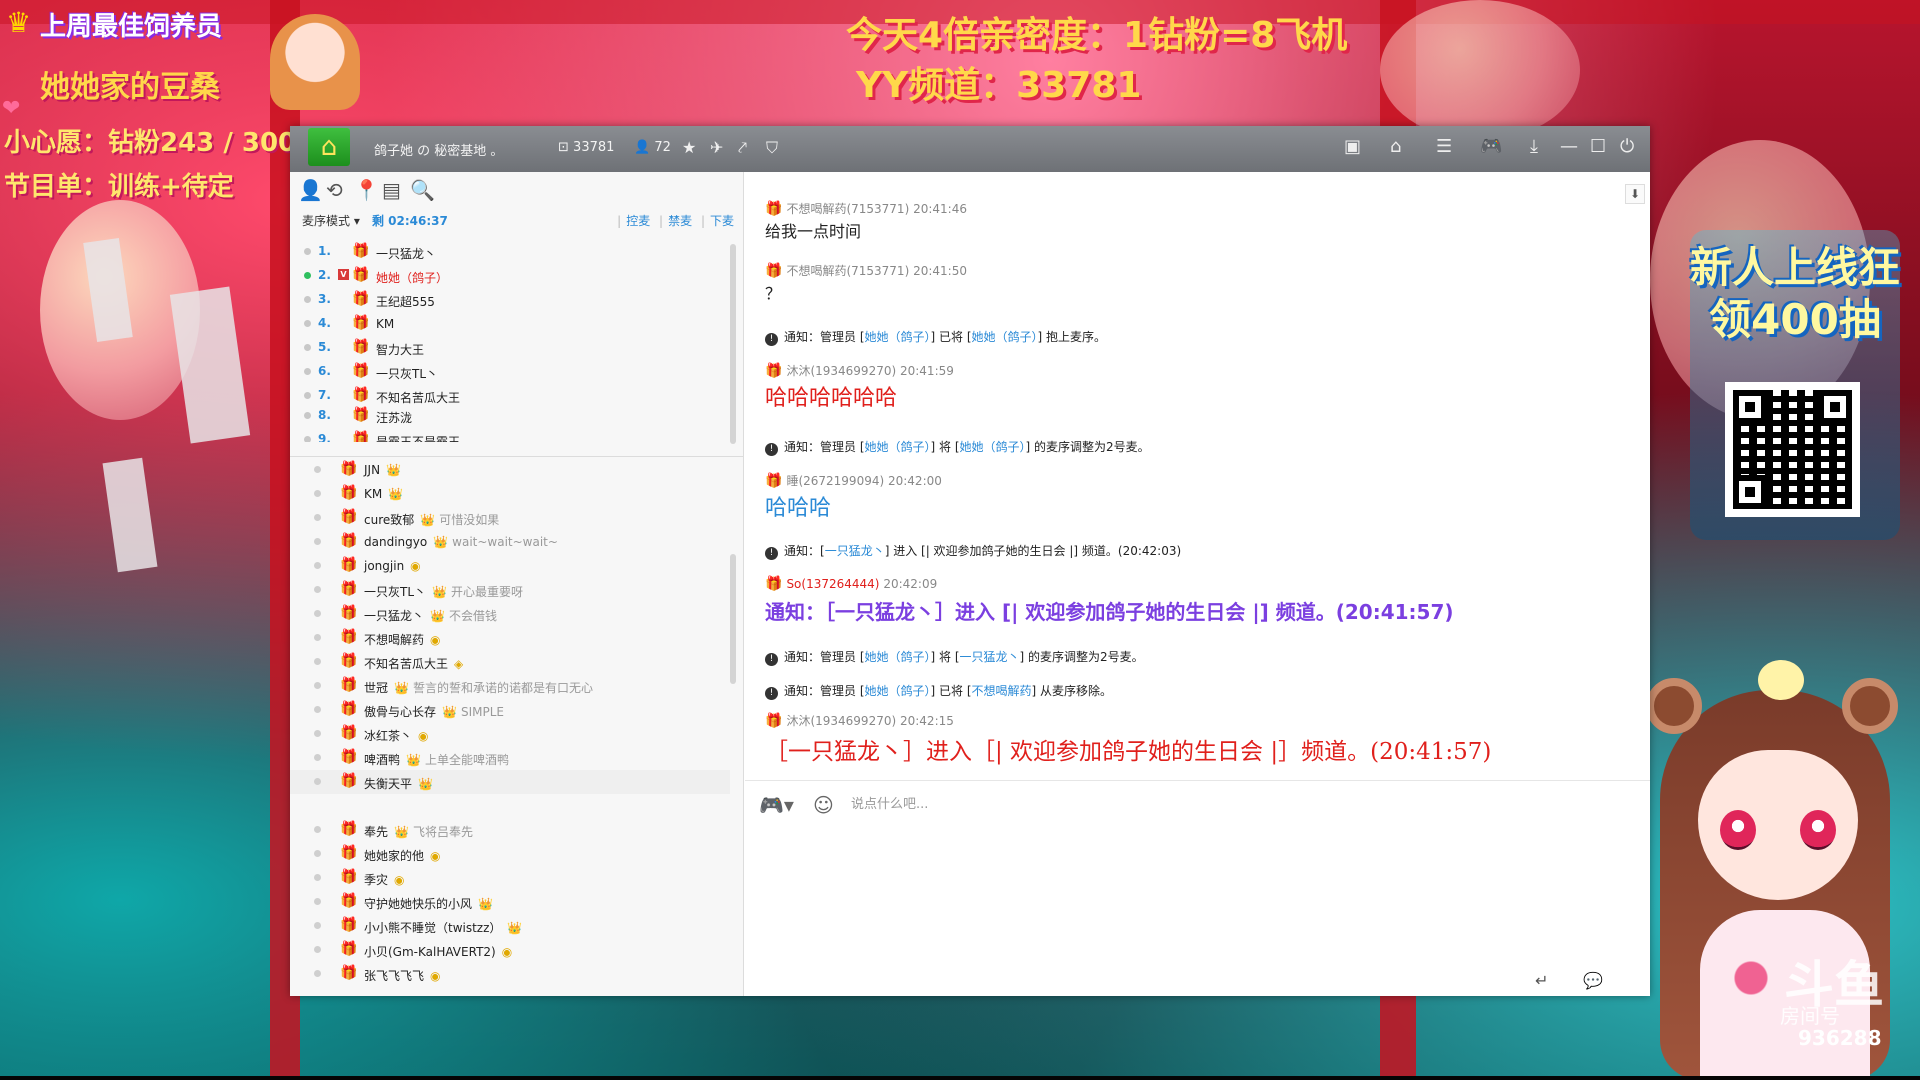  Describe the element at coordinates (510, 662) in the screenshot. I see `member-item: 🎁 不知名苦瓜大王 ◈` at that location.